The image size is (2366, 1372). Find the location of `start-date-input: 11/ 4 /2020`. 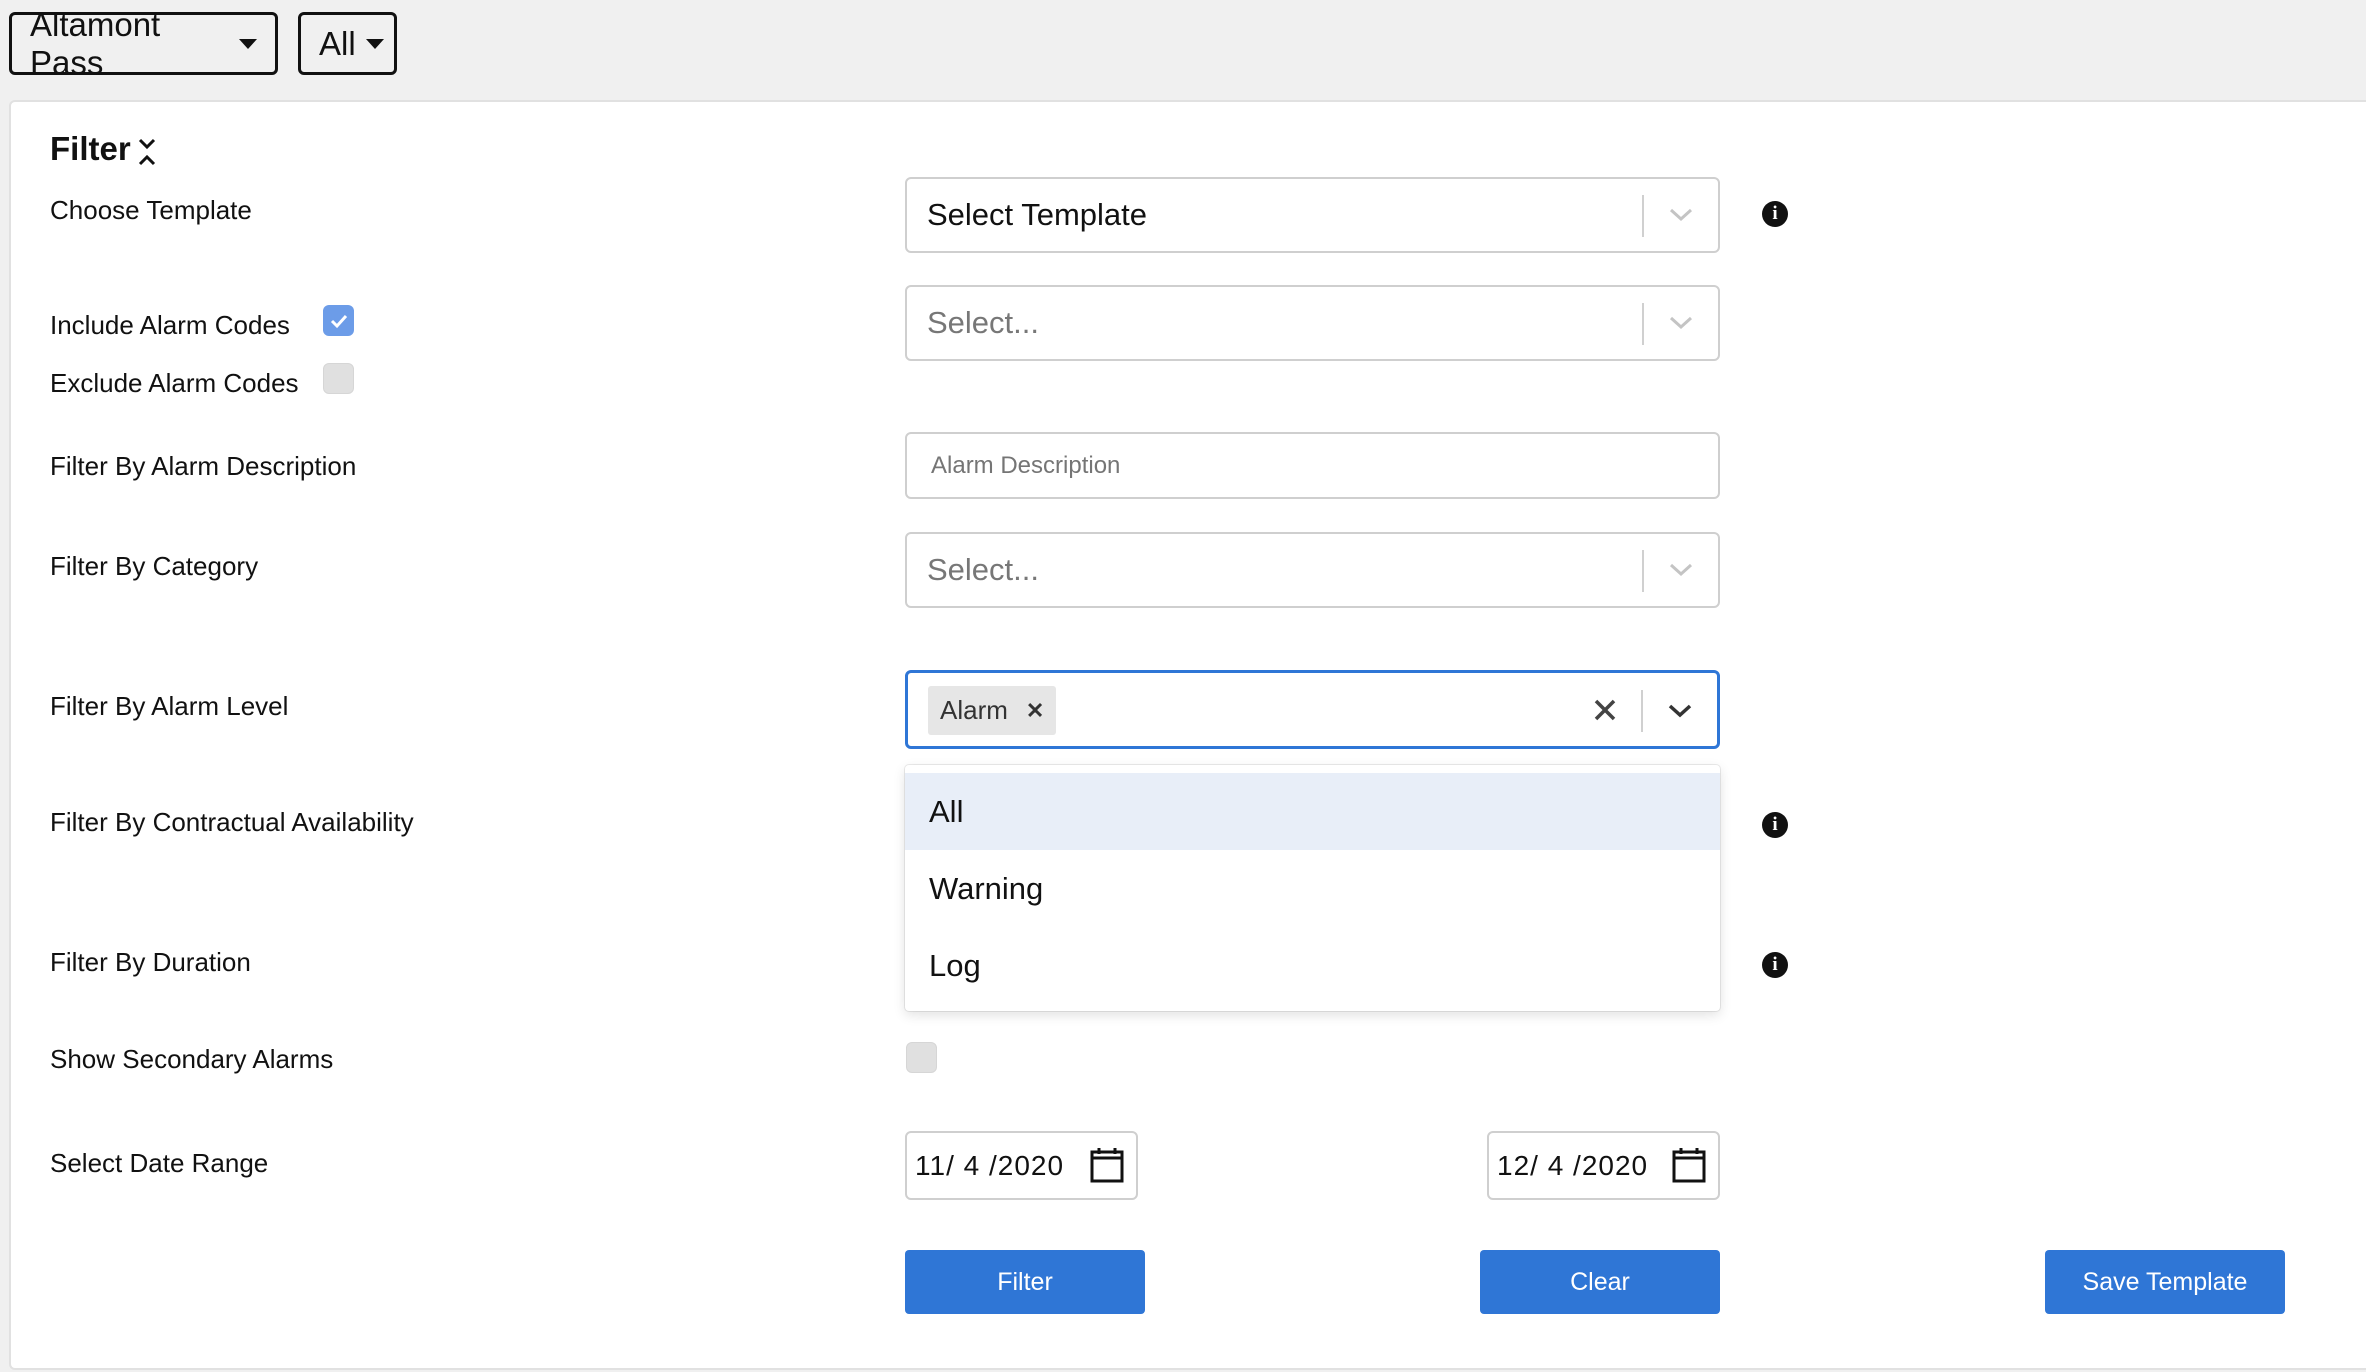

start-date-input: 11/ 4 /2020 is located at coordinates (1021, 1165).